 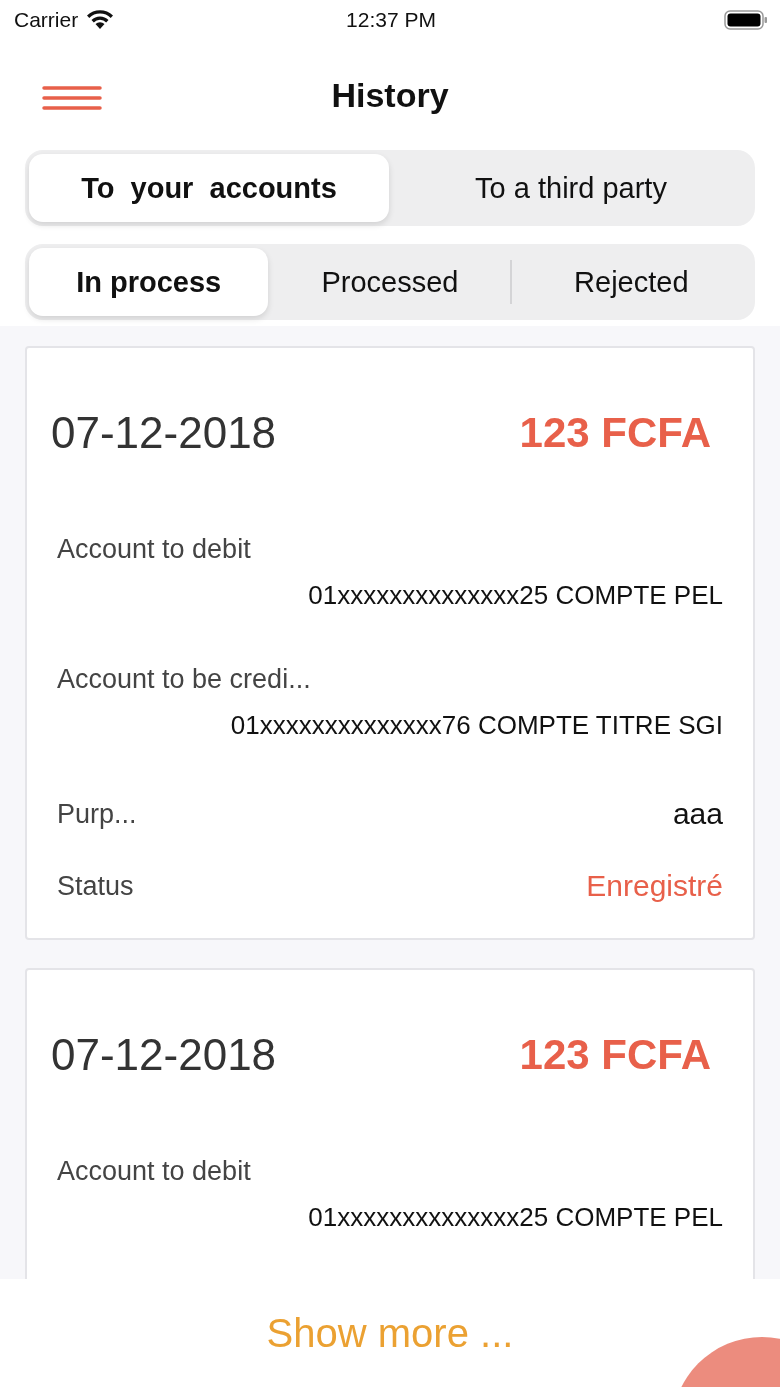 I want to click on field-value: 01xxxxxxxxxxxxxx76 COMPTE TITRE SGI, so click(x=476, y=725).